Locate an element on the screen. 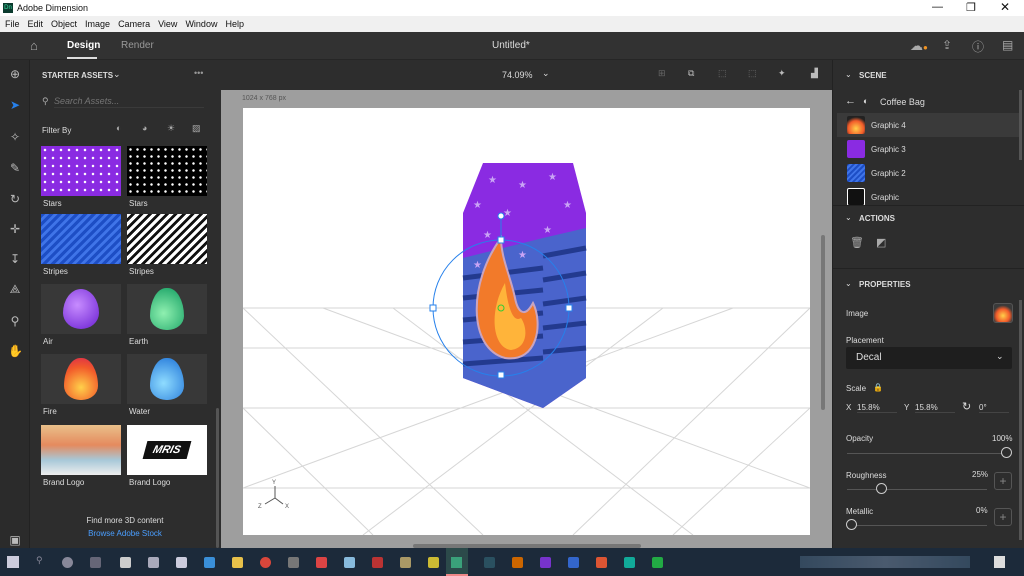 The image size is (1024, 576). taskbar-active-app is located at coordinates (457, 562).